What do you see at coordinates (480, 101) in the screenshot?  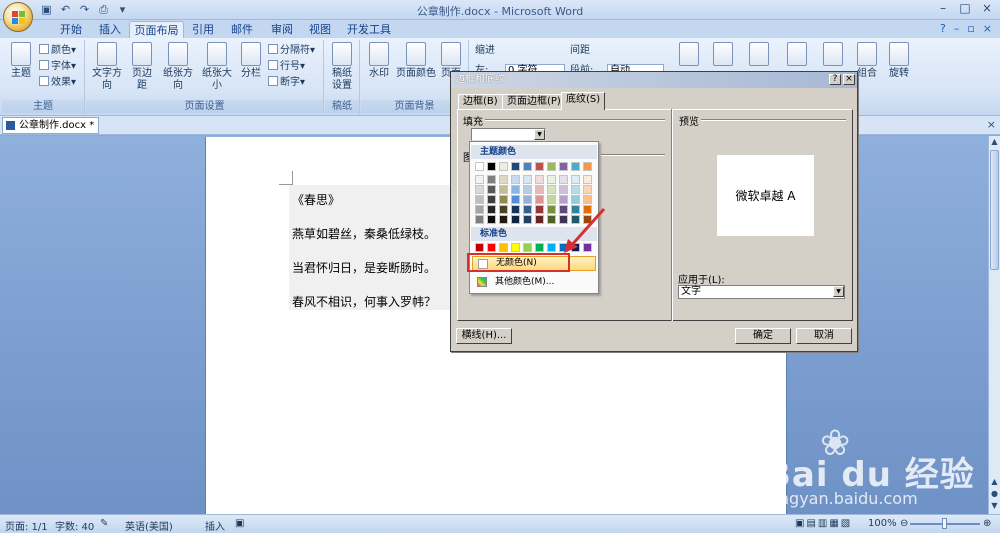 I see `tab-borders: 边框(B)` at bounding box center [480, 101].